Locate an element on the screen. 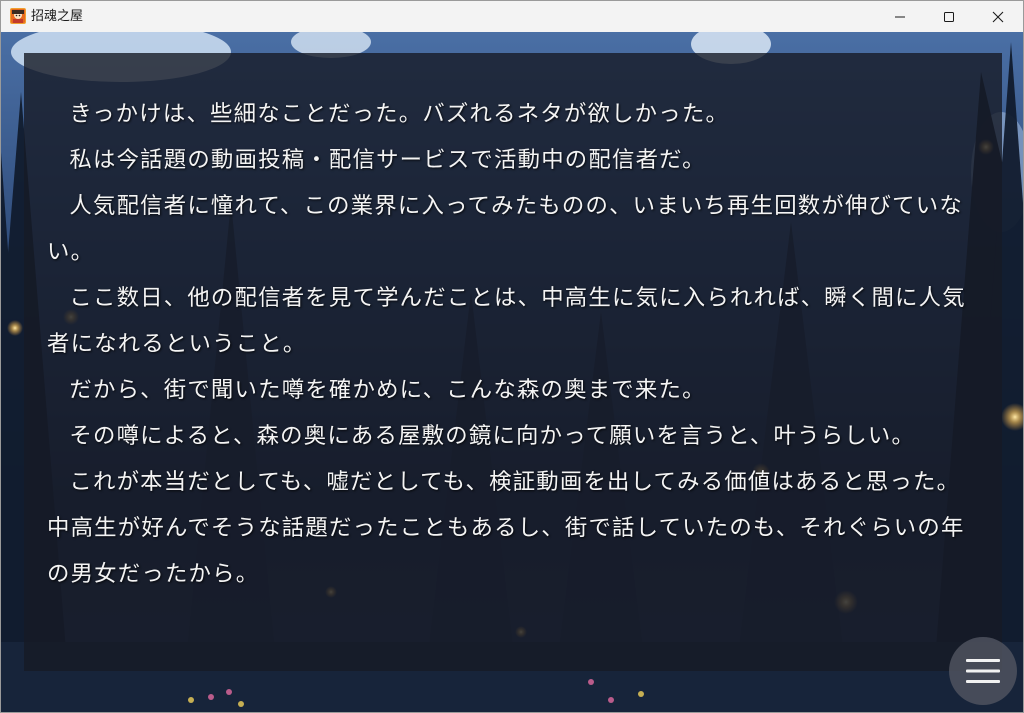 This screenshot has width=1024, height=713. minimize-button is located at coordinates (900, 16).